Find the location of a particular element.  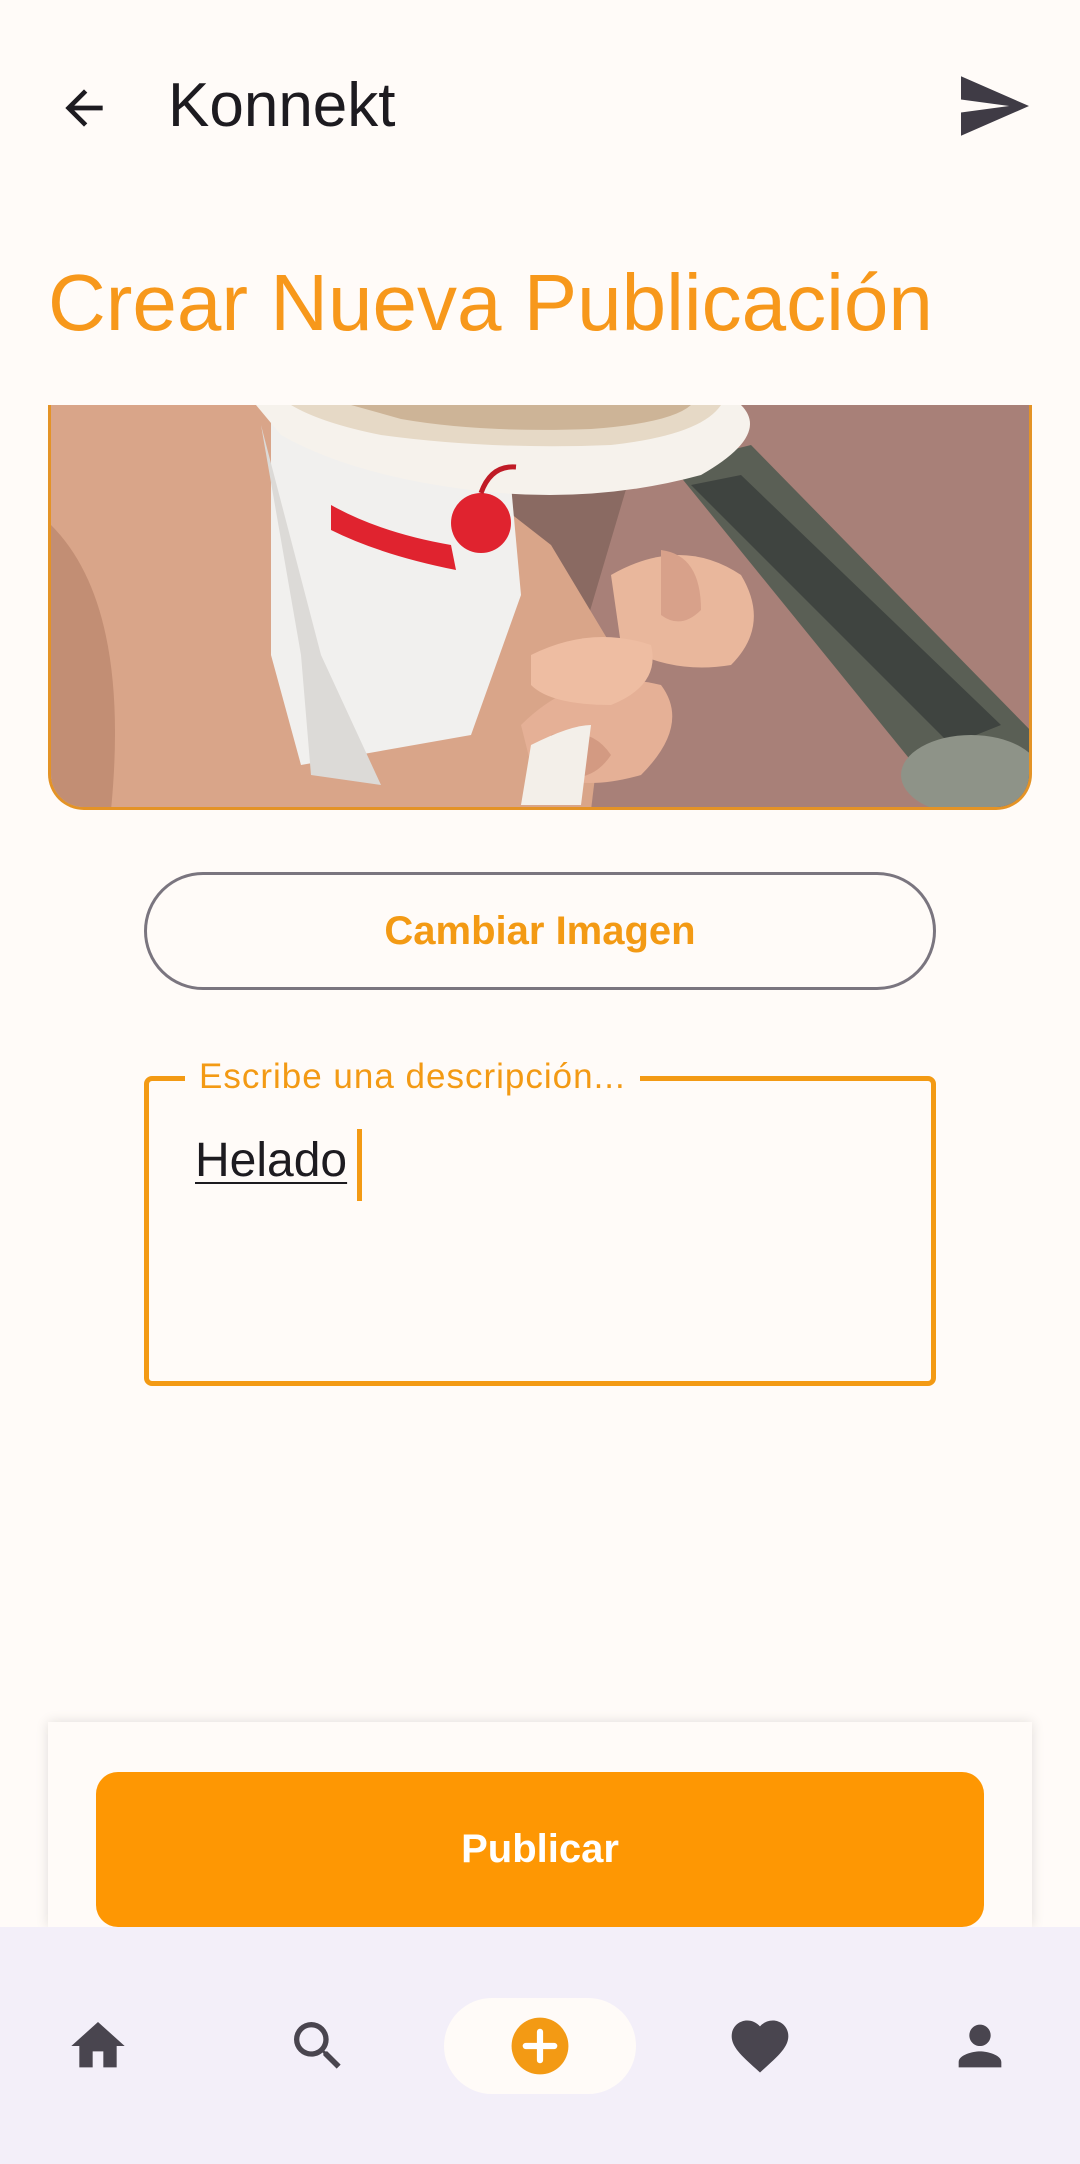

nav-item-favorites is located at coordinates (760, 2045).